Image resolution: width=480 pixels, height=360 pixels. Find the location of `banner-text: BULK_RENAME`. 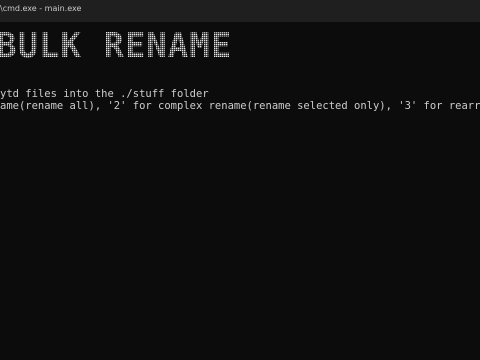

banner-text: BULK_RENAME is located at coordinates (116, 46).